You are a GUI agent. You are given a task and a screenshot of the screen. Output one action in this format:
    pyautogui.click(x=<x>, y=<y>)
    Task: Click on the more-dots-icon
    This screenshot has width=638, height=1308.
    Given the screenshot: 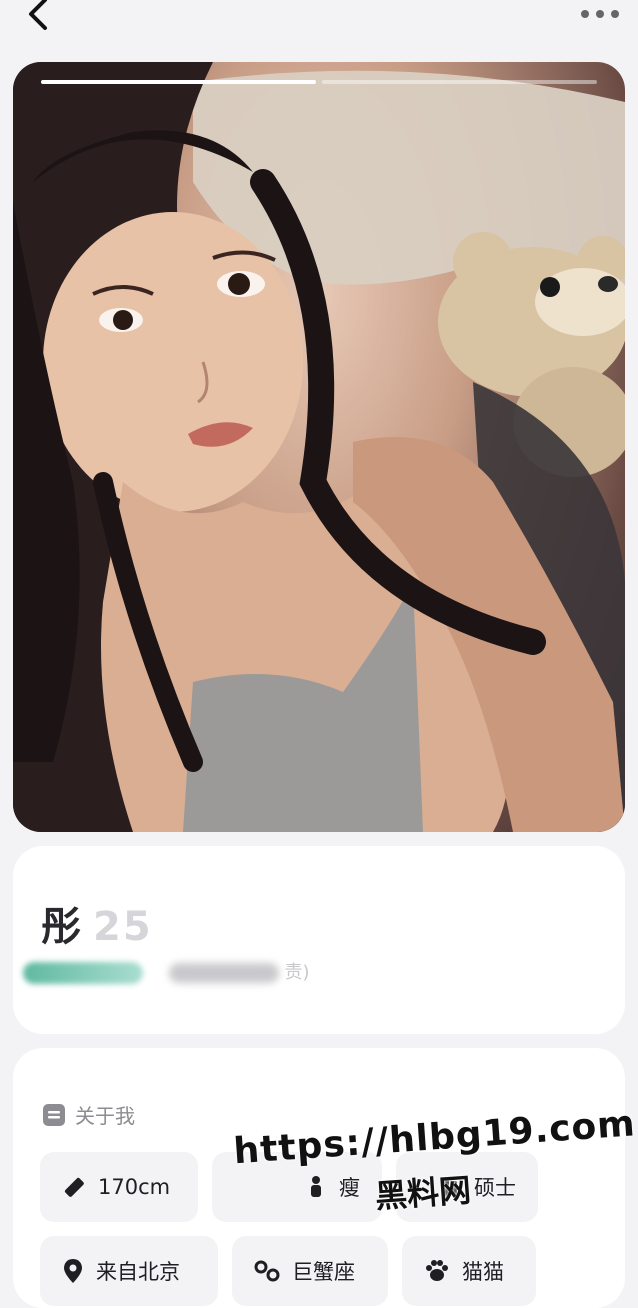 What is the action you would take?
    pyautogui.click(x=600, y=14)
    